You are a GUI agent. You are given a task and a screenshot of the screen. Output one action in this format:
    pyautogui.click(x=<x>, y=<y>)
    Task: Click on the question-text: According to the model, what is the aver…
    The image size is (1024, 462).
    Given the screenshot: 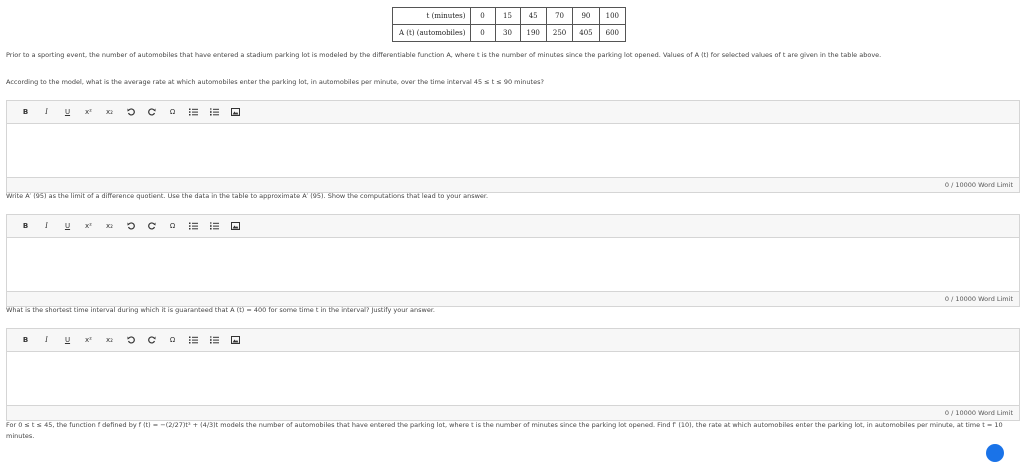 What is the action you would take?
    pyautogui.click(x=275, y=82)
    